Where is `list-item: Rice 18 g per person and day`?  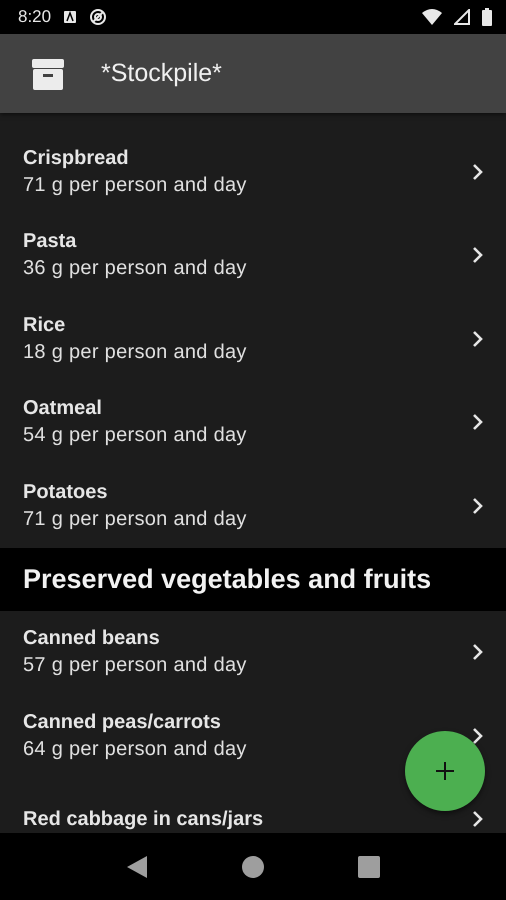
list-item: Rice 18 g per person and day is located at coordinates (253, 338).